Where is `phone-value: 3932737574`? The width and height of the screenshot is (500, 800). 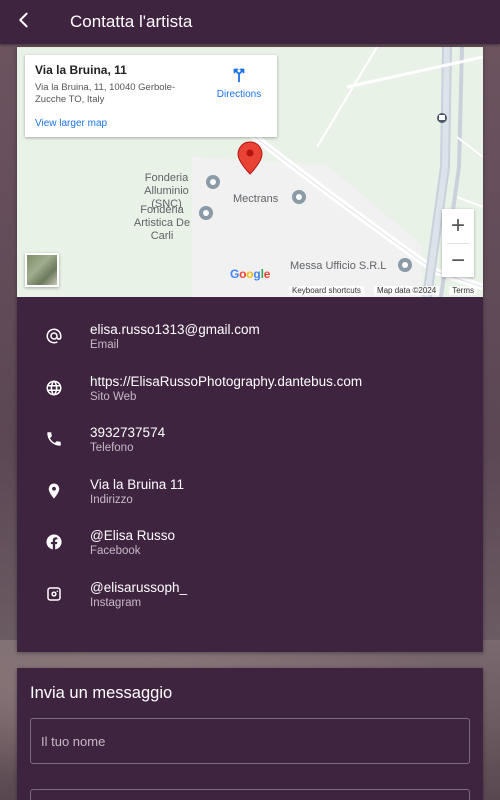
phone-value: 3932737574 is located at coordinates (128, 433).